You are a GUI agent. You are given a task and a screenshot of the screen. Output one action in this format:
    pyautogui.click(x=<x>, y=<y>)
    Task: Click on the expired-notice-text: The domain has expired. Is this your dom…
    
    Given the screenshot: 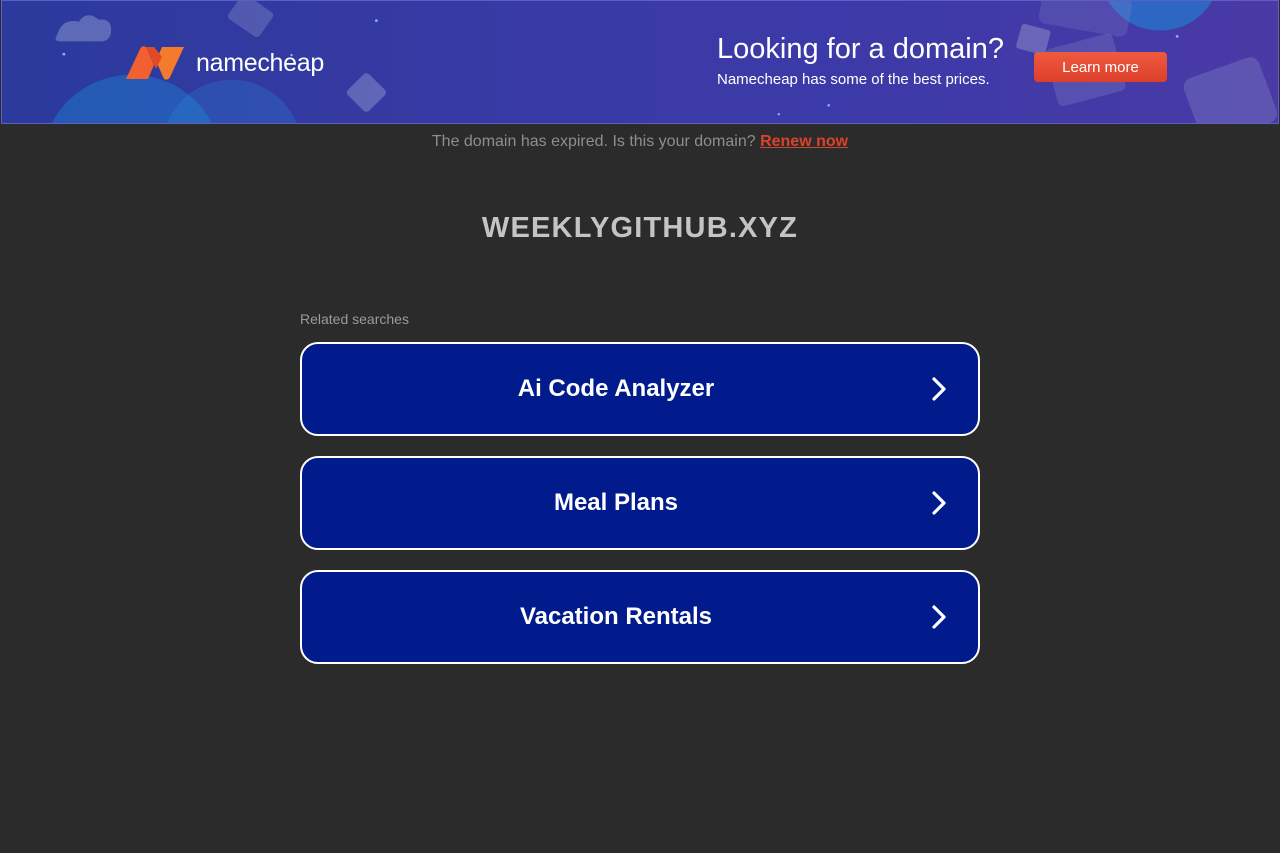 What is the action you would take?
    pyautogui.click(x=593, y=141)
    